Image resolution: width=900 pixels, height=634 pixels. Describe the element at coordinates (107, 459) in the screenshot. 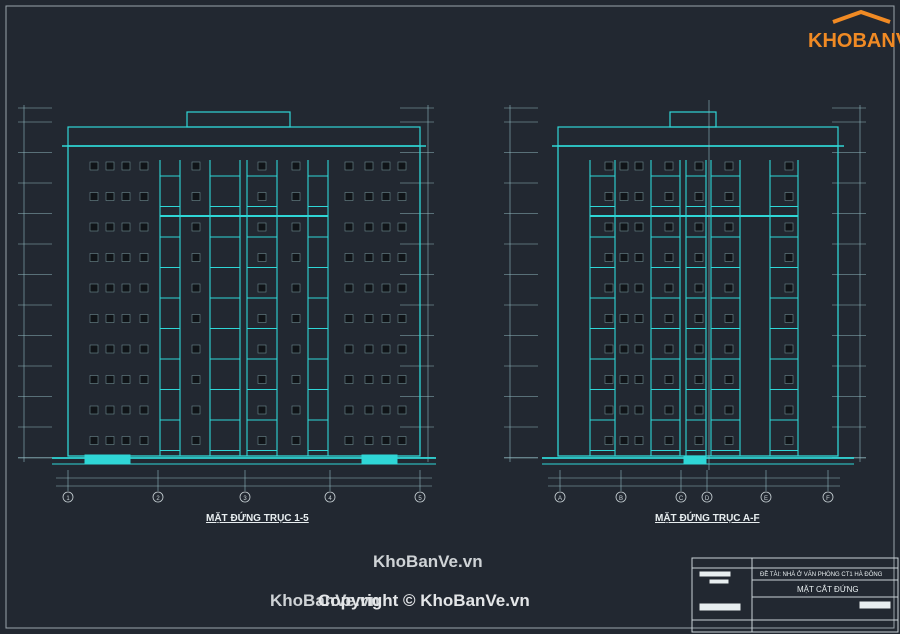

I see `elevation-1-entrance` at that location.